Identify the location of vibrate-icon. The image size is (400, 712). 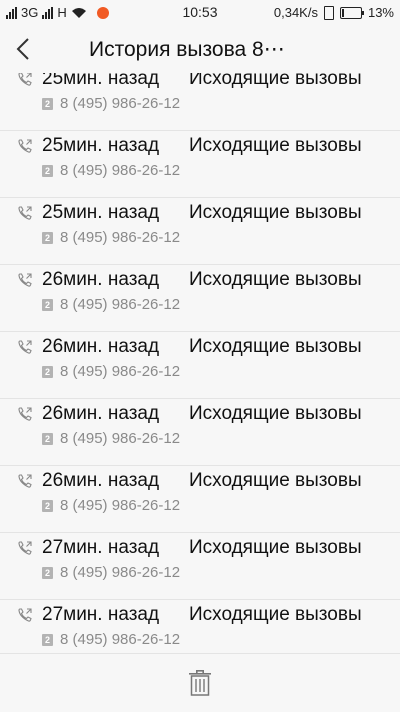
(328, 12).